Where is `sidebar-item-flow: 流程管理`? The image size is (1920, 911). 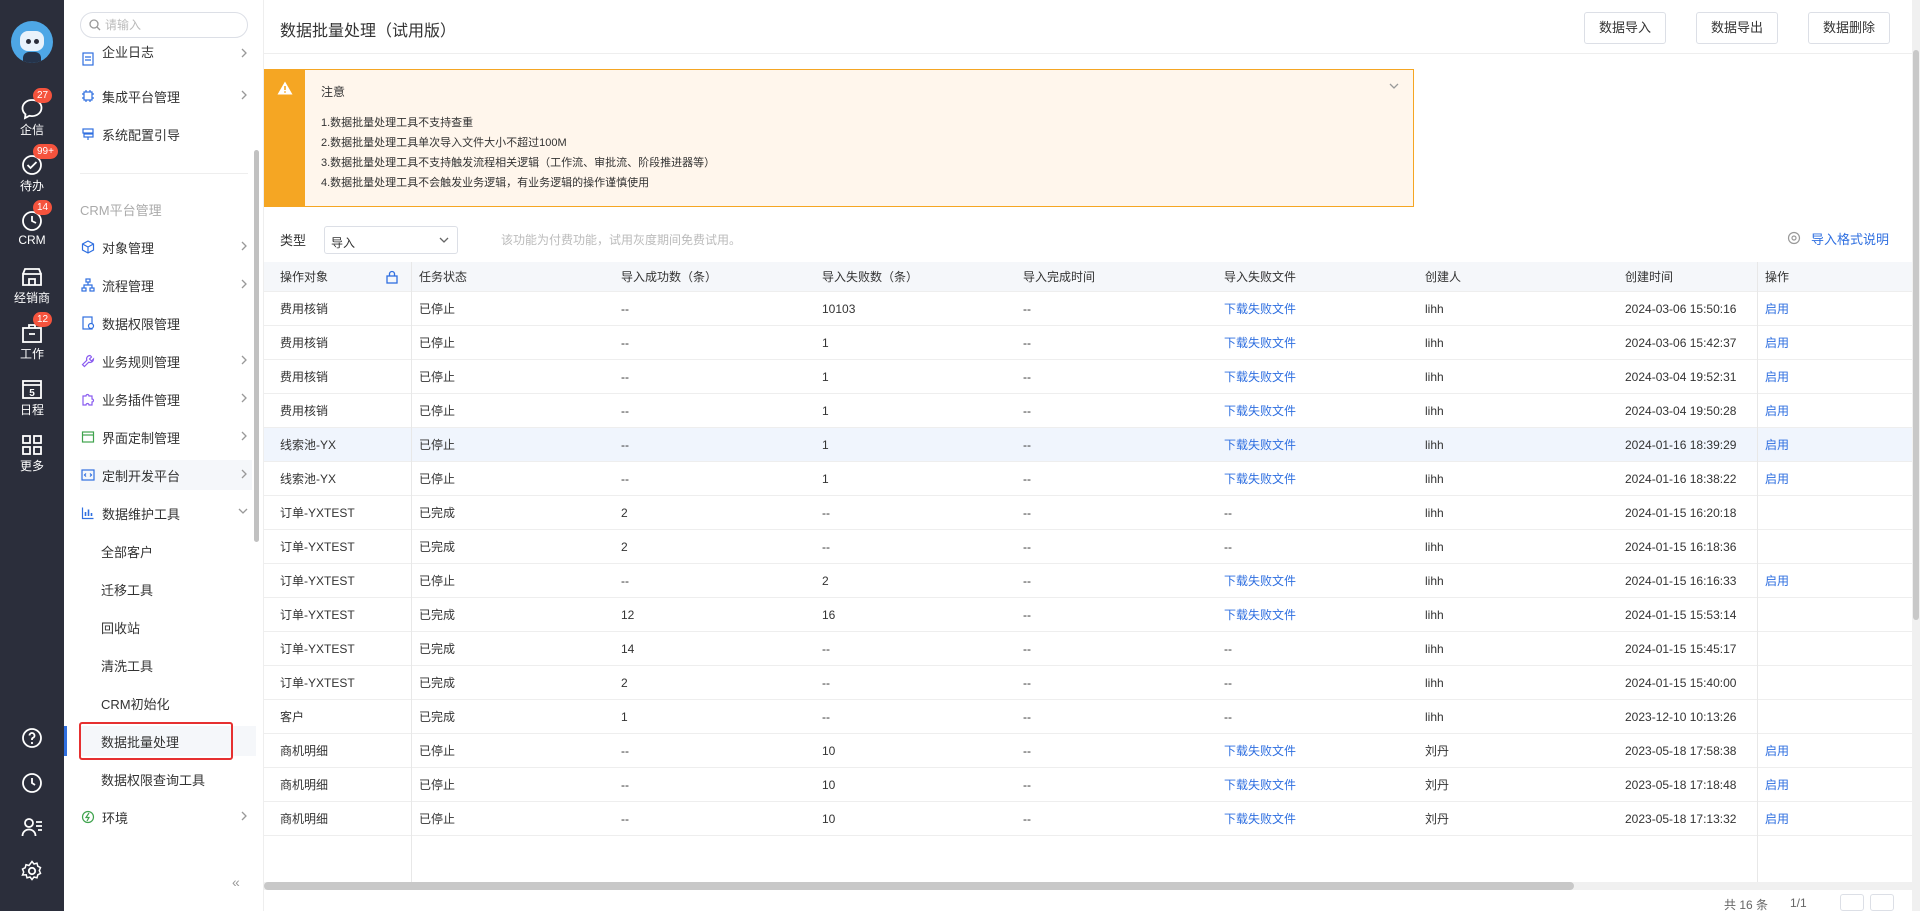
sidebar-item-flow: 流程管理 is located at coordinates (166, 285).